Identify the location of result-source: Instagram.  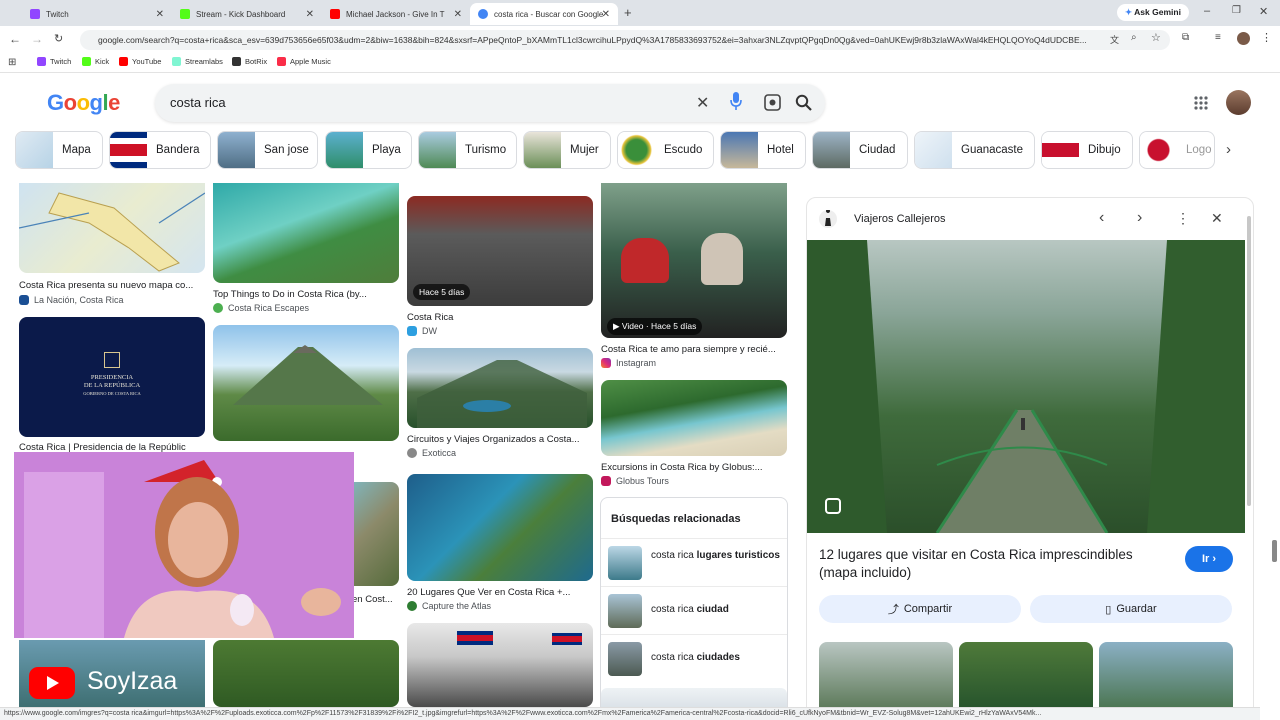
(628, 363).